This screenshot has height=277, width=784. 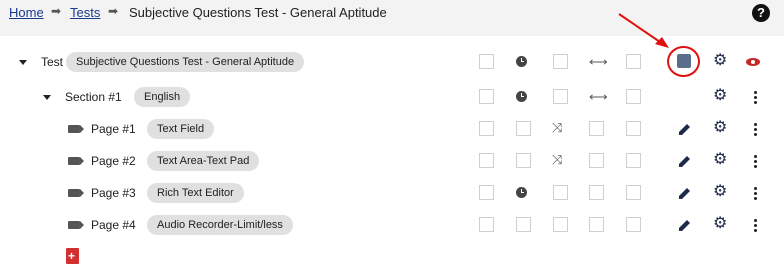 What do you see at coordinates (52, 62) in the screenshot?
I see `test-label: Test` at bounding box center [52, 62].